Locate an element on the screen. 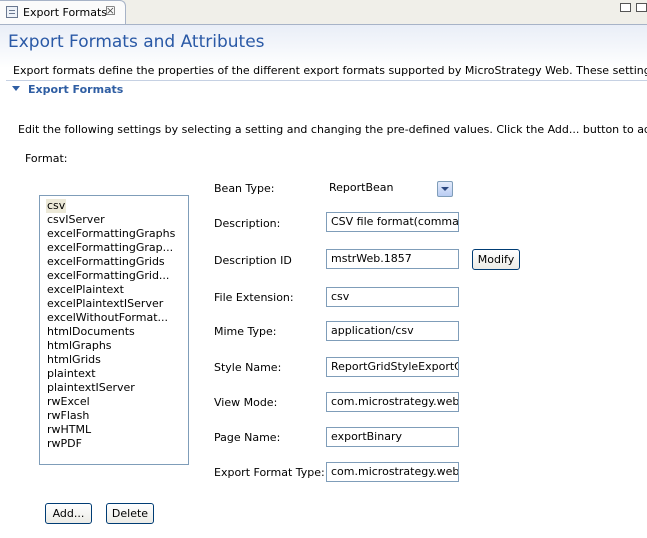 Image resolution: width=647 pixels, height=538 pixels. description-id-field: mstrWeb.1857 is located at coordinates (392, 259).